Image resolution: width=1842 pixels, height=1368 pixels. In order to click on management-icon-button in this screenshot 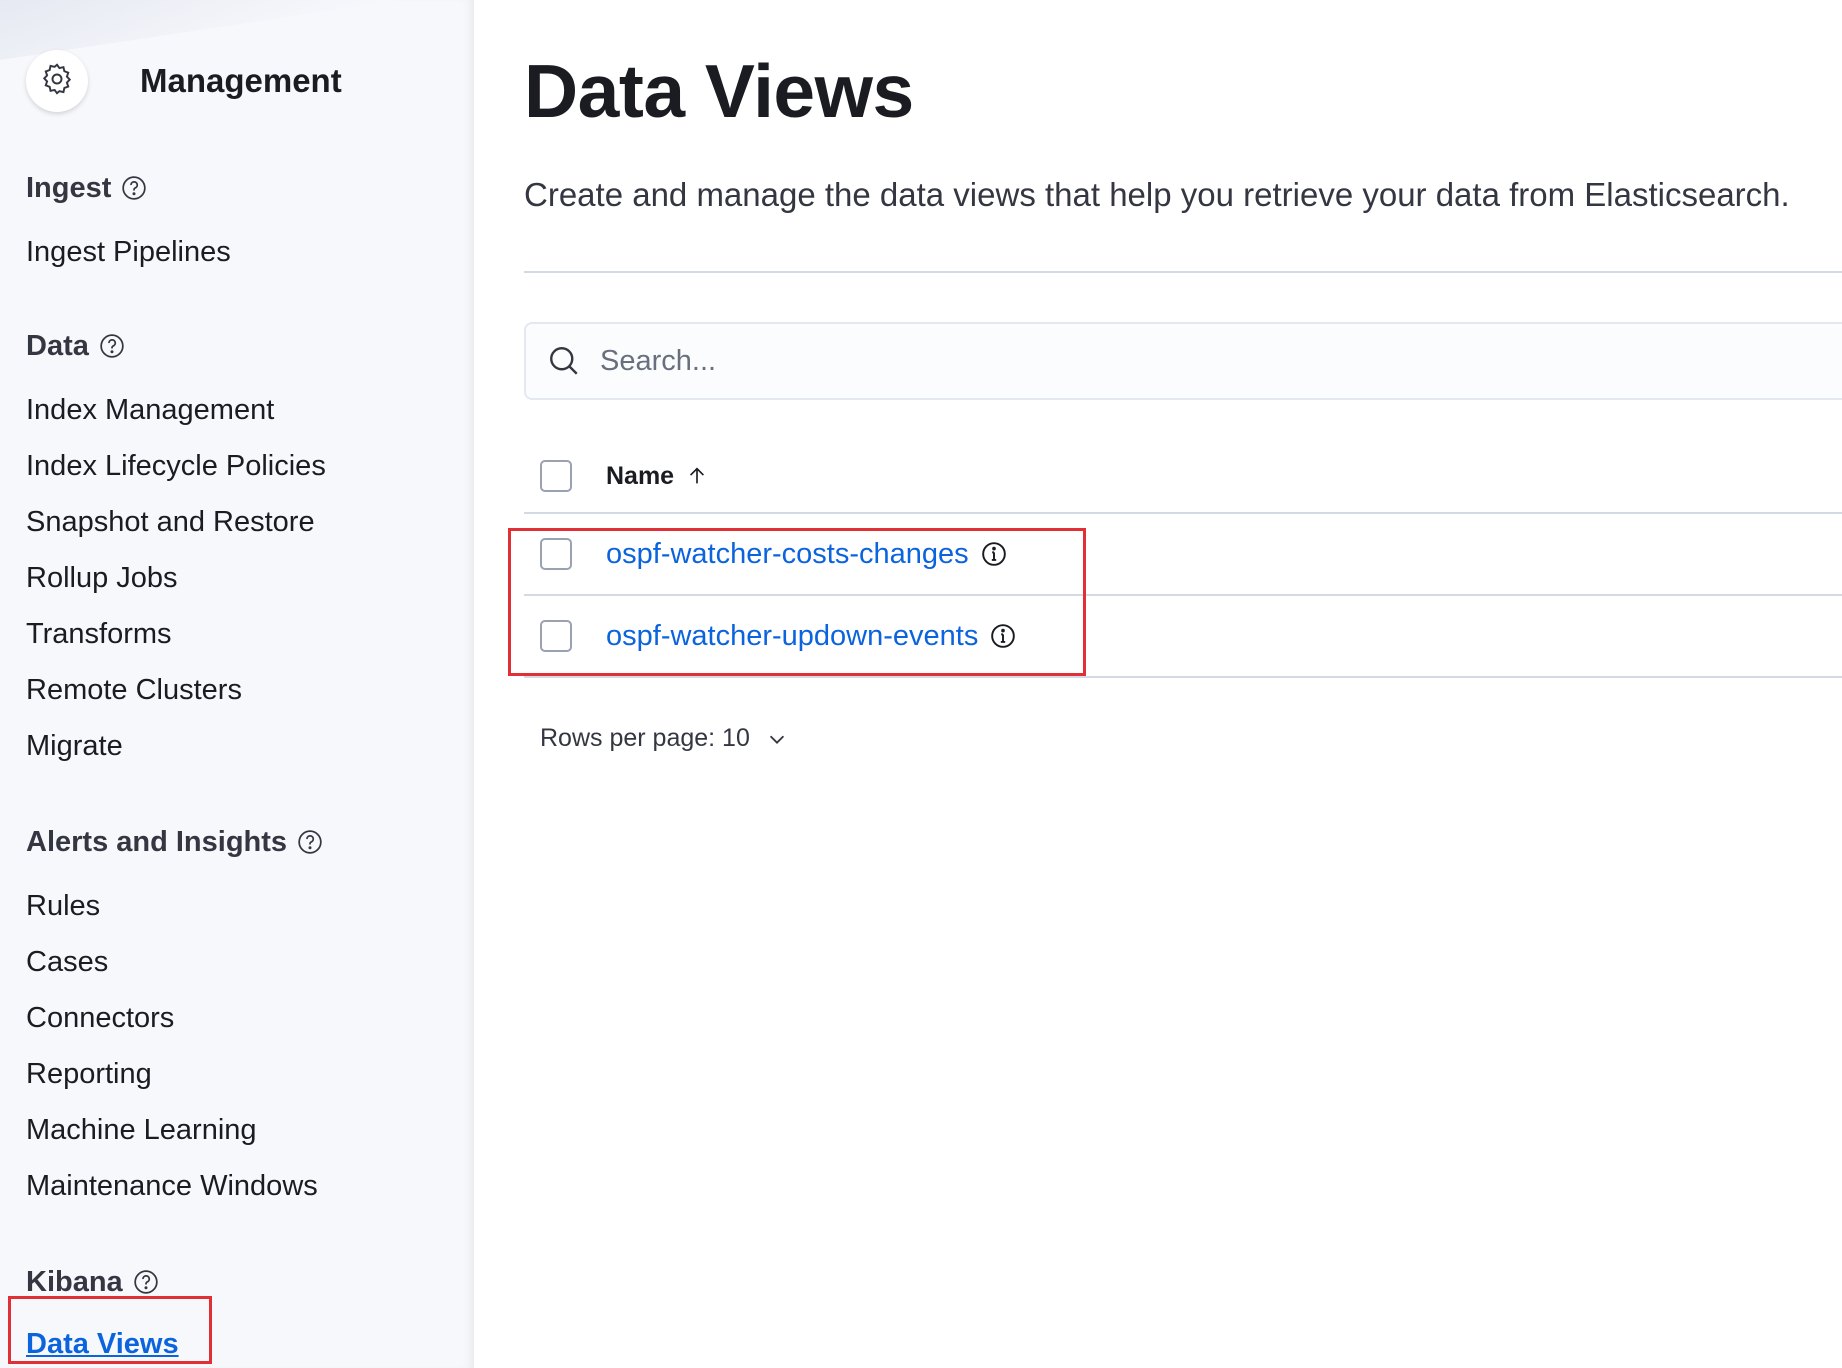, I will do `click(57, 81)`.